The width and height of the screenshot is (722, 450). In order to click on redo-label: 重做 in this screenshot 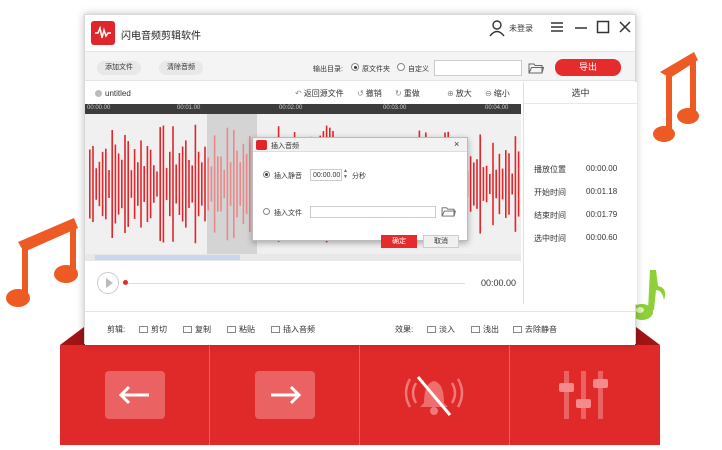, I will do `click(411, 93)`.